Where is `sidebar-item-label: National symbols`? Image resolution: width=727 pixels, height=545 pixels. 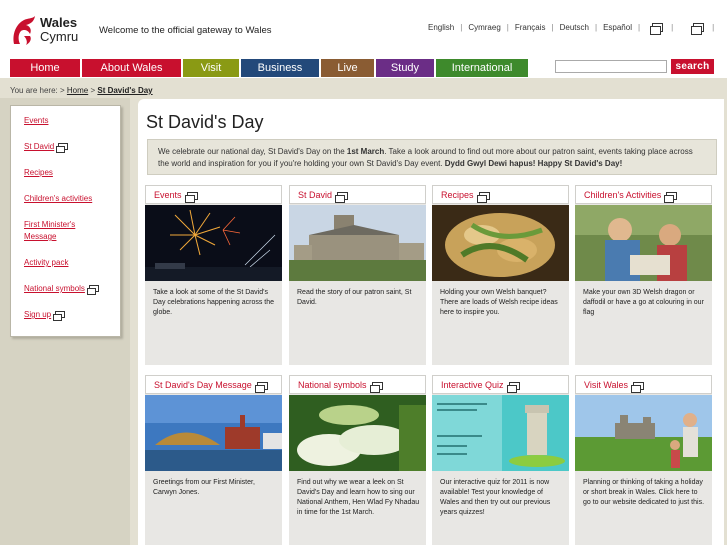 sidebar-item-label: National symbols is located at coordinates (54, 288).